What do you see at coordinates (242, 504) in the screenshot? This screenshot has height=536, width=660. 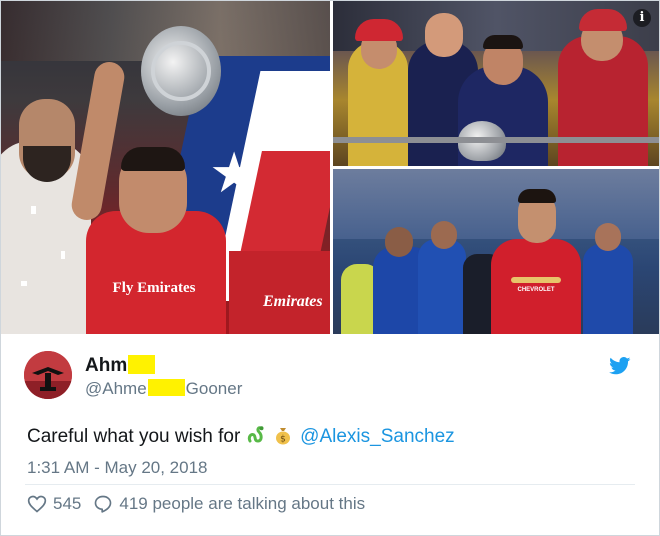 I see `talking-count: 419 people are talking about this` at bounding box center [242, 504].